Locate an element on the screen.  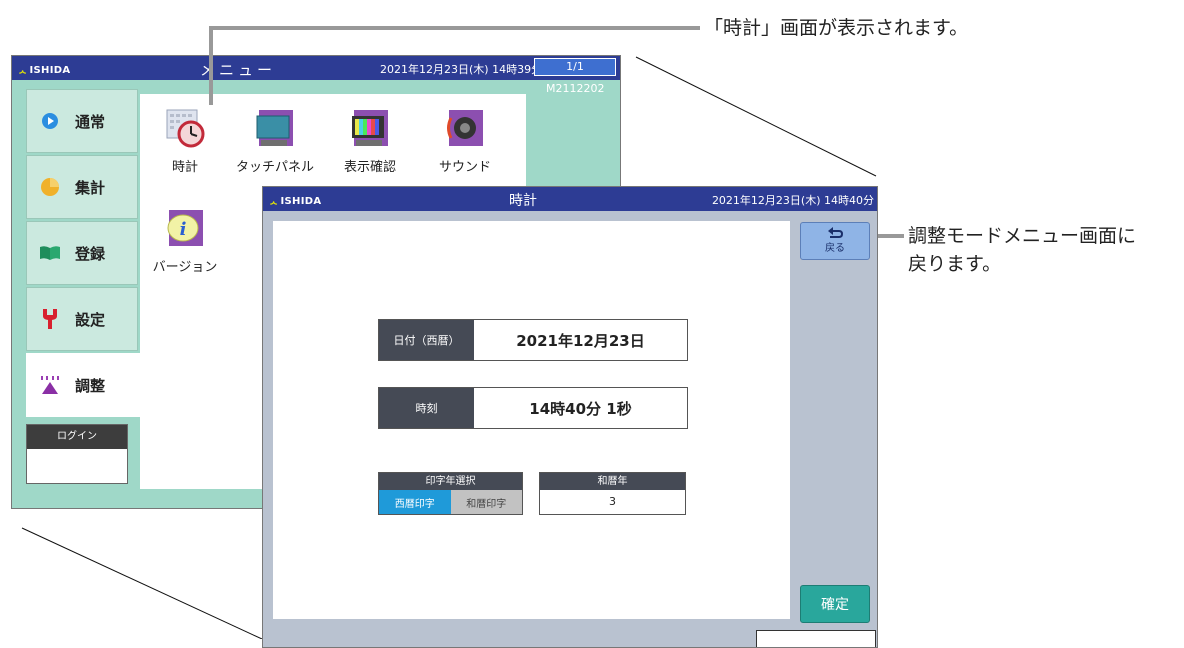
date-value: 2021年12月23日 is located at coordinates (580, 340).